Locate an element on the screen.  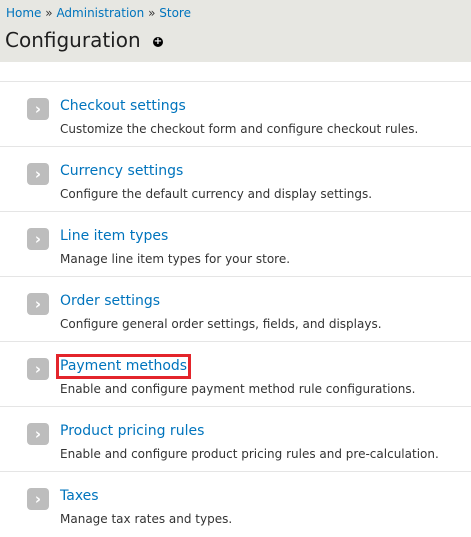
list-item-taxes: › Taxes Manage tax rates and types. is located at coordinates (235, 503).